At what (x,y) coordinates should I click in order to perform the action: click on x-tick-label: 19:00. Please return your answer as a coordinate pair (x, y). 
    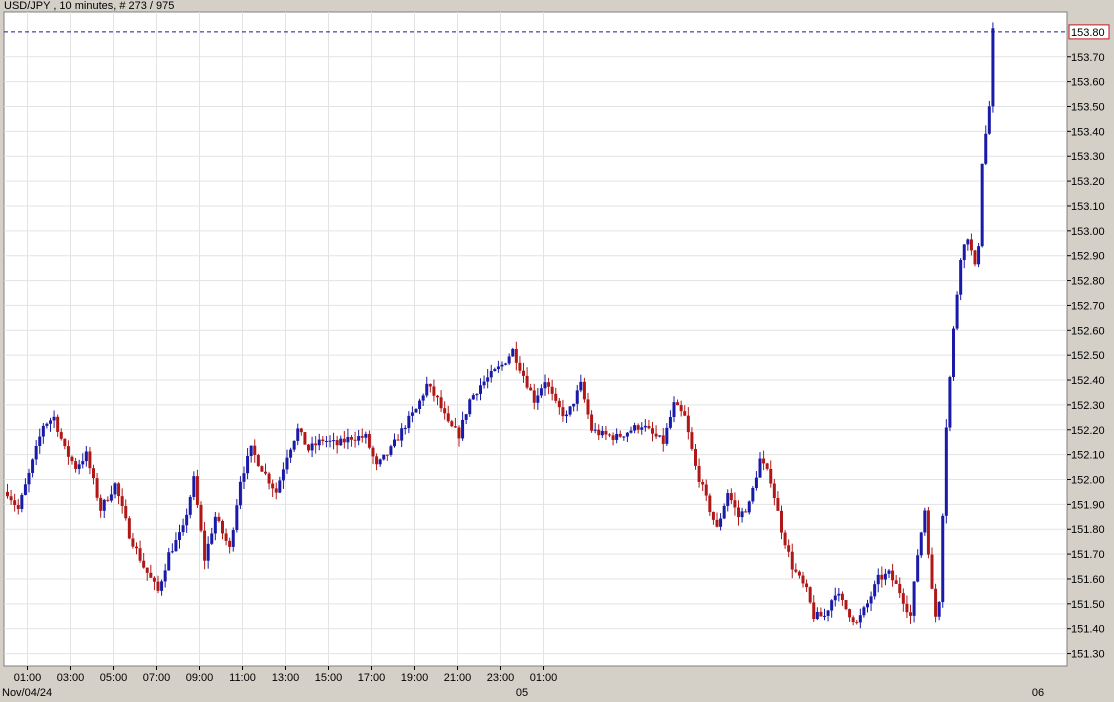
    Looking at the image, I should click on (415, 678).